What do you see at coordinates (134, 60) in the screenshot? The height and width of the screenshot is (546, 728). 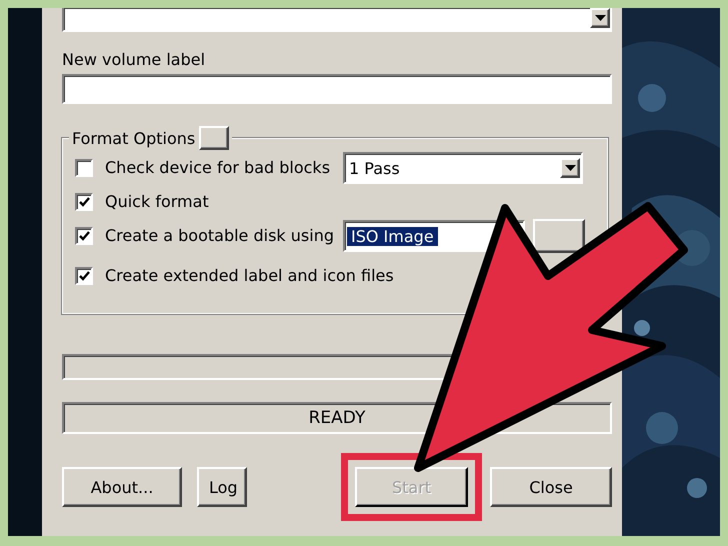 I see `field-label: New volume label` at bounding box center [134, 60].